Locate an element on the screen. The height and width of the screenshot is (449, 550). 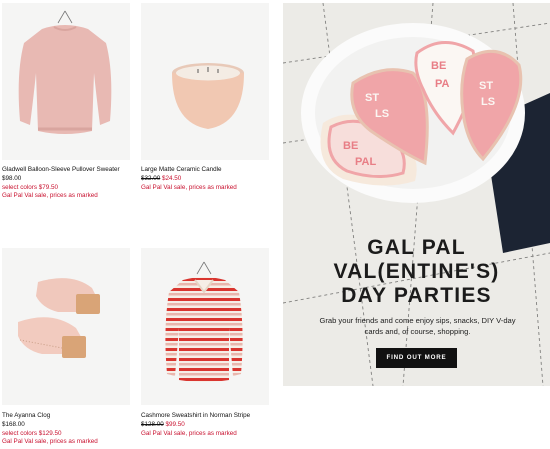
headline-line: GAL PAL is located at coordinates (416, 247).